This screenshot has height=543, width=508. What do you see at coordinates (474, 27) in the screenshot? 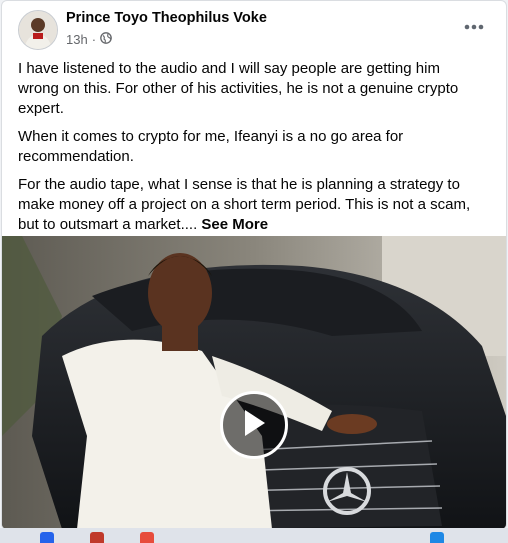
I see `more-options-icon` at bounding box center [474, 27].